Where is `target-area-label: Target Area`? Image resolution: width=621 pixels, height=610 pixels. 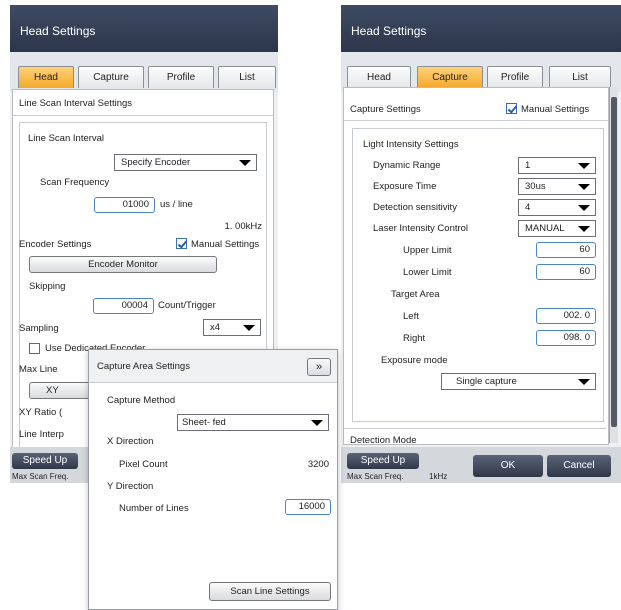
target-area-label: Target Area is located at coordinates (415, 294).